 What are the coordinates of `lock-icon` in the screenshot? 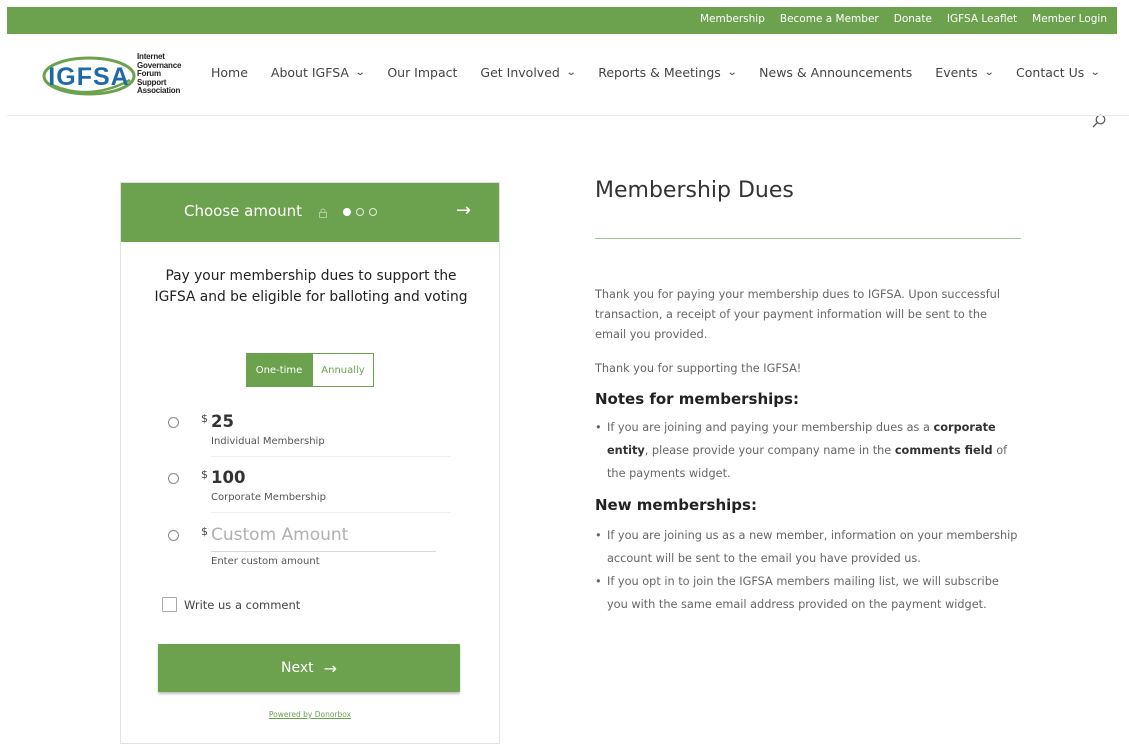 It's located at (323, 213).